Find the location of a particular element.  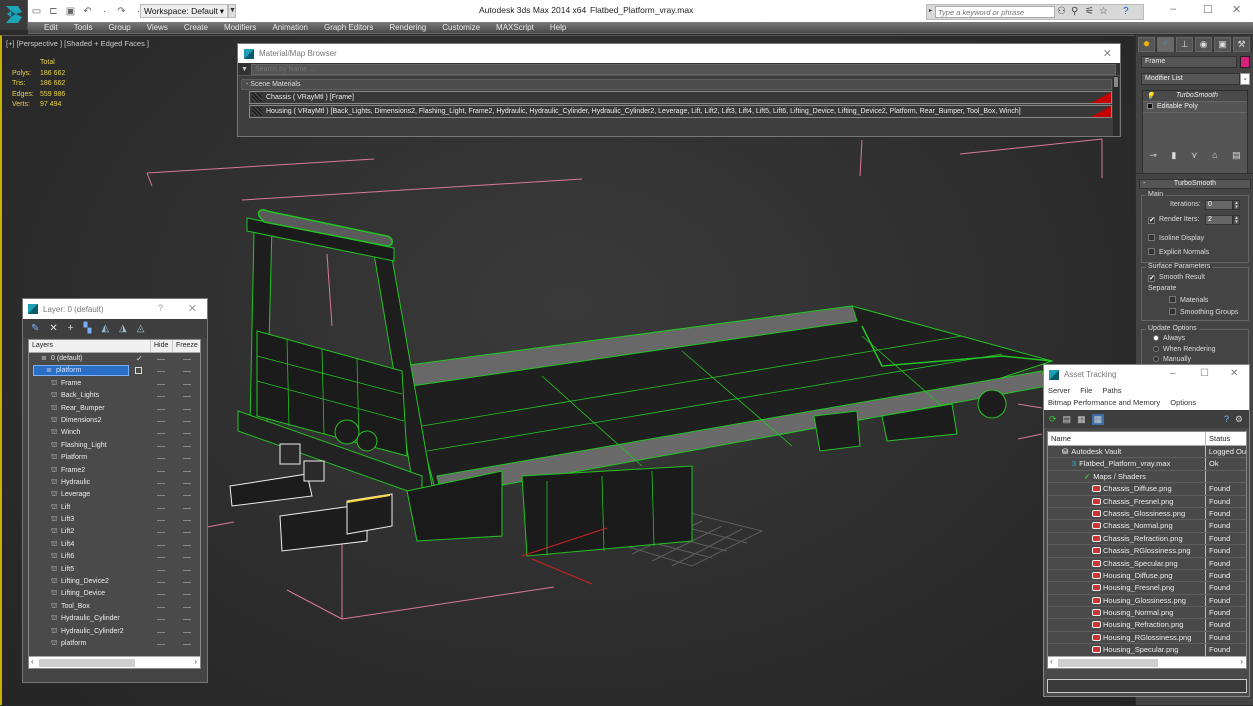

object-row: ⛫ Tool_Box is located at coordinates (114, 607).